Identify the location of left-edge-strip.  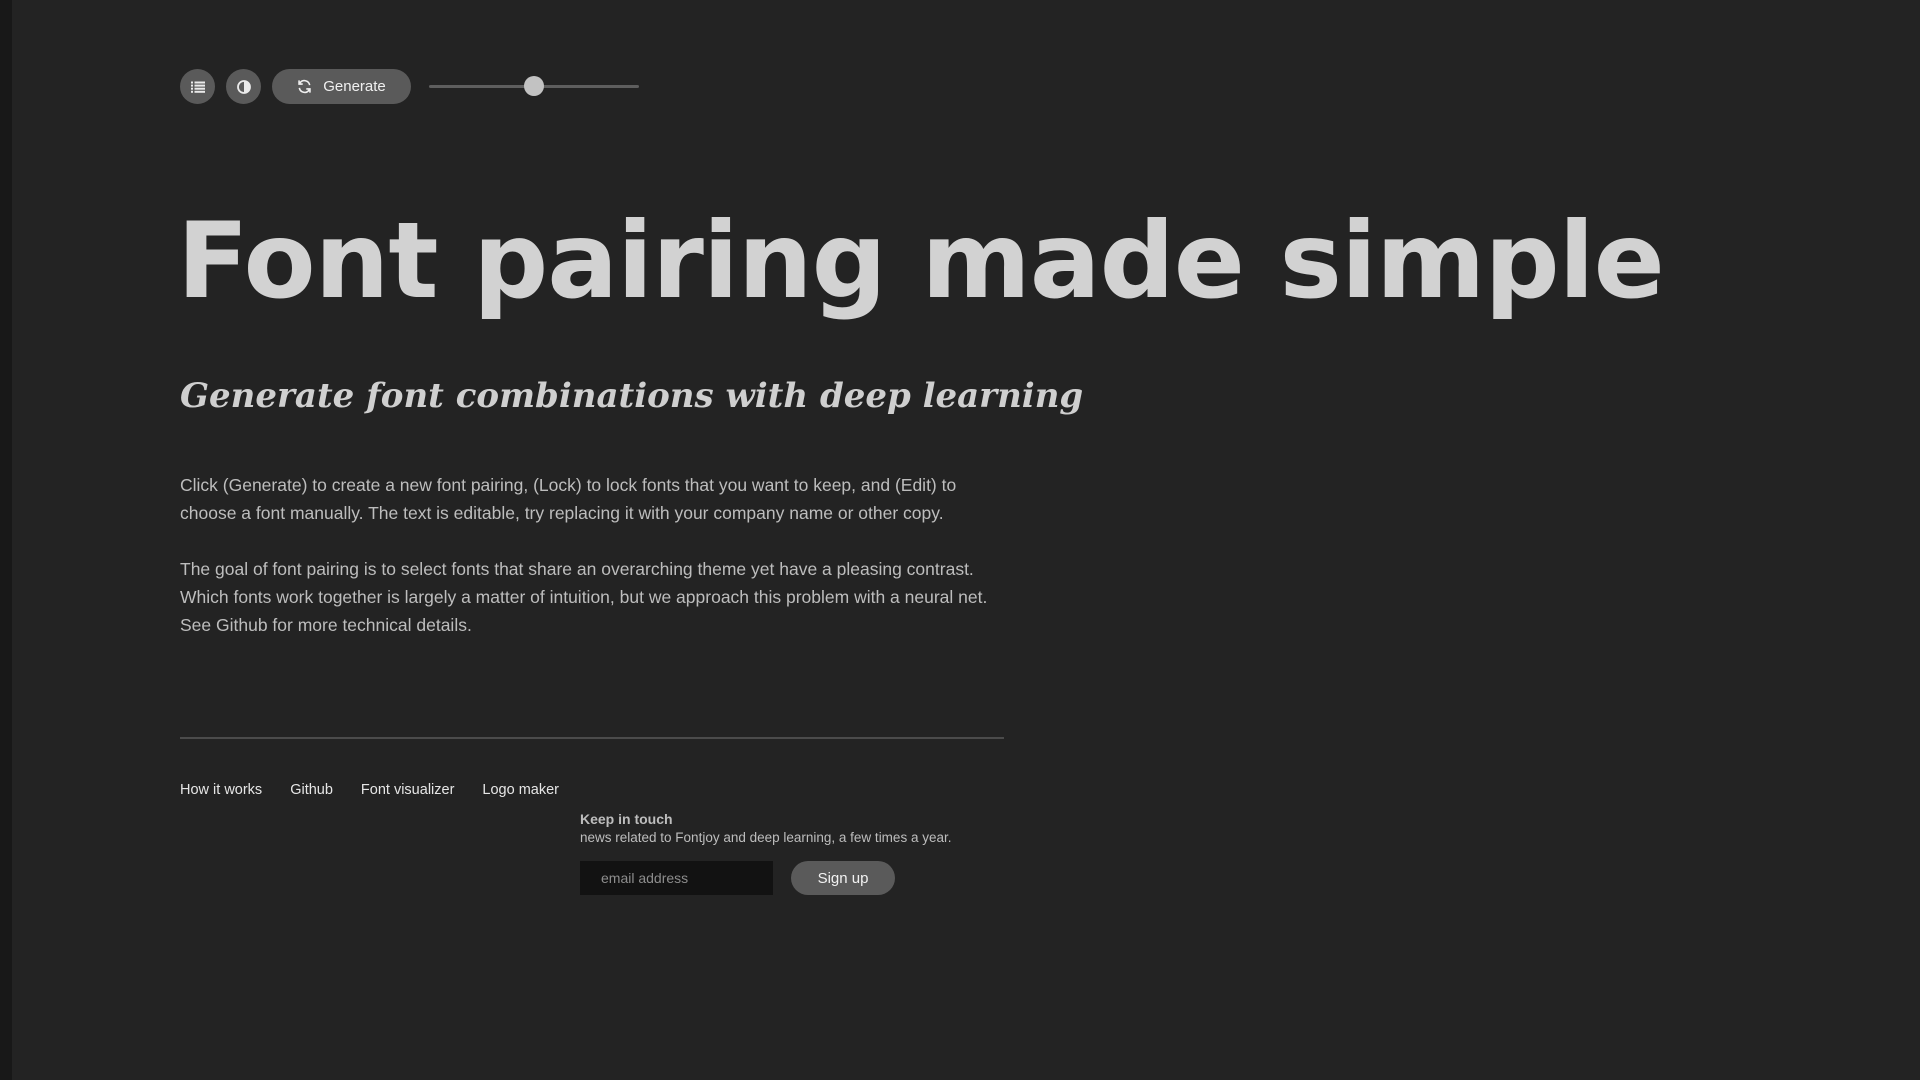
(6, 540).